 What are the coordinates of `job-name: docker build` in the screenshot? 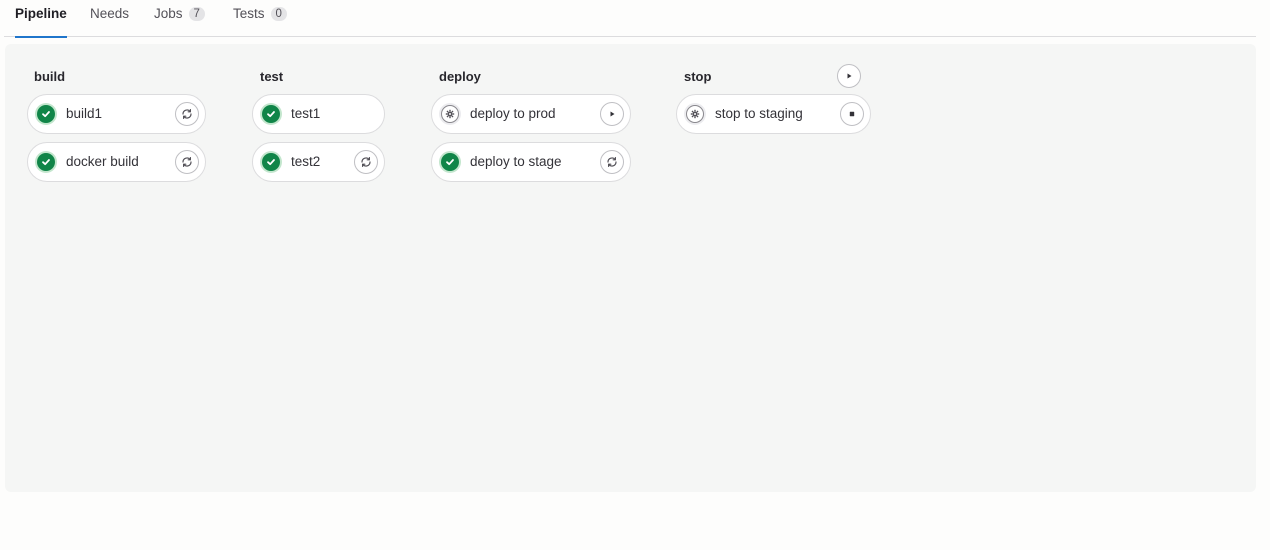 It's located at (102, 161).